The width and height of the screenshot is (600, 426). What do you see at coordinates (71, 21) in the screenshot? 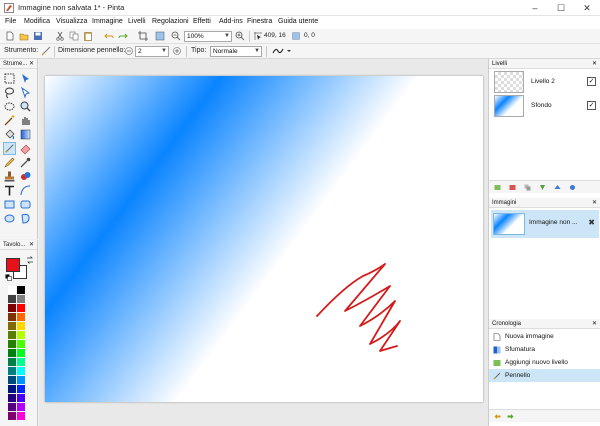
I see `menu-visualizza: Visualizza` at bounding box center [71, 21].